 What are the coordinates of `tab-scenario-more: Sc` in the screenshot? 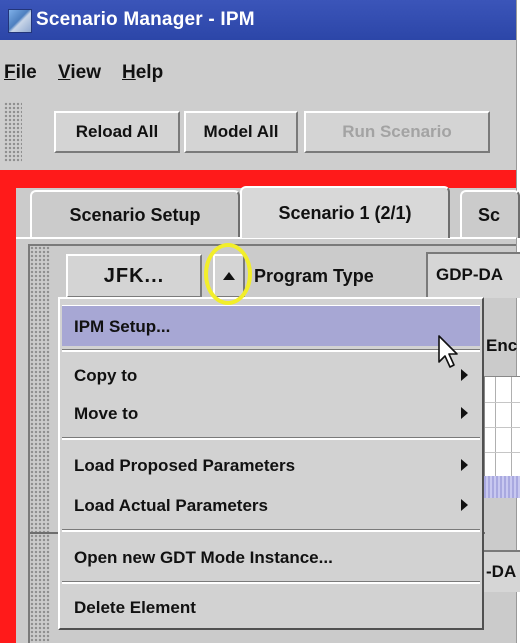 It's located at (490, 214).